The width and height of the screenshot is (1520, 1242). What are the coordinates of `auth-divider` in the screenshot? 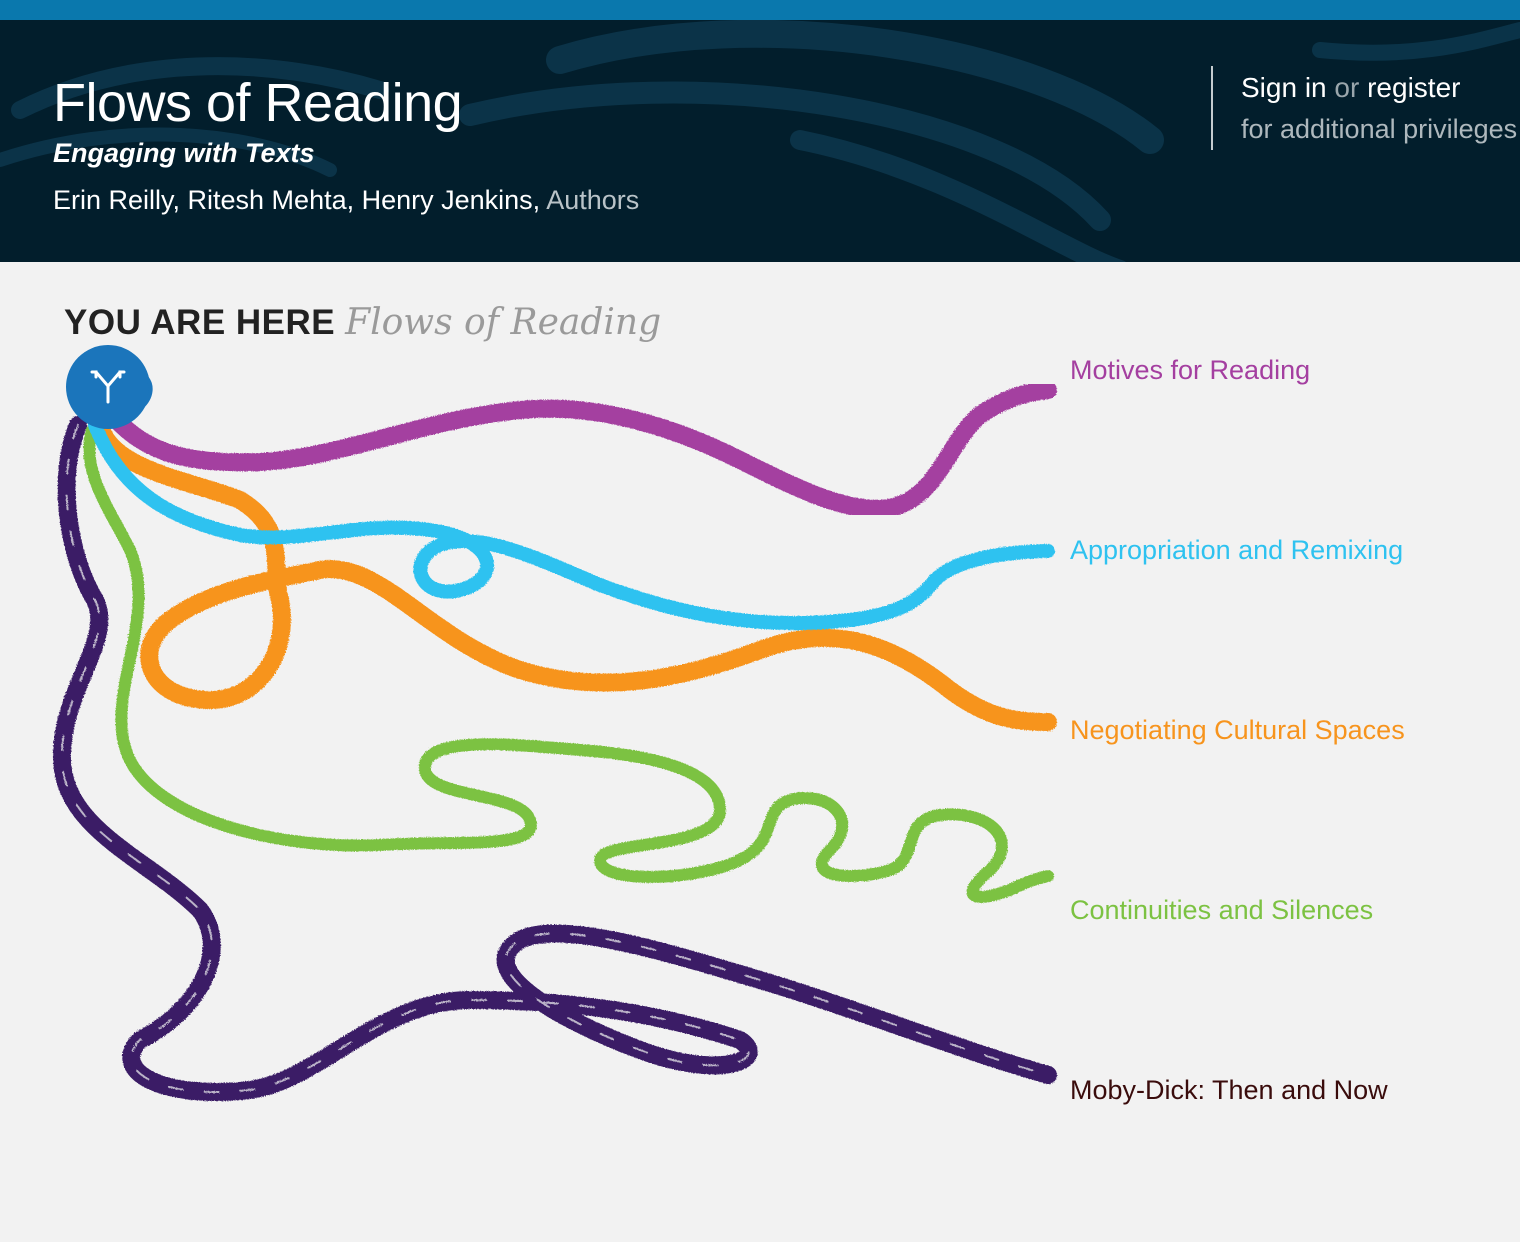 It's located at (1212, 108).